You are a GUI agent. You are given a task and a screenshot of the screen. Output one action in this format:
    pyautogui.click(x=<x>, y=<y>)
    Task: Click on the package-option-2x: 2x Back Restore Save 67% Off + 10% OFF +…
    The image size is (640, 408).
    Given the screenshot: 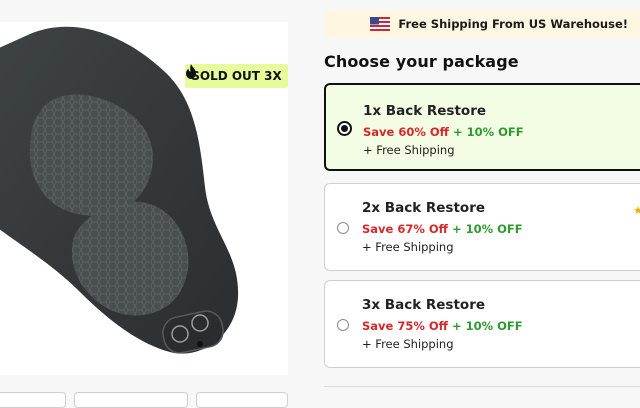 What is the action you would take?
    pyautogui.click(x=482, y=227)
    